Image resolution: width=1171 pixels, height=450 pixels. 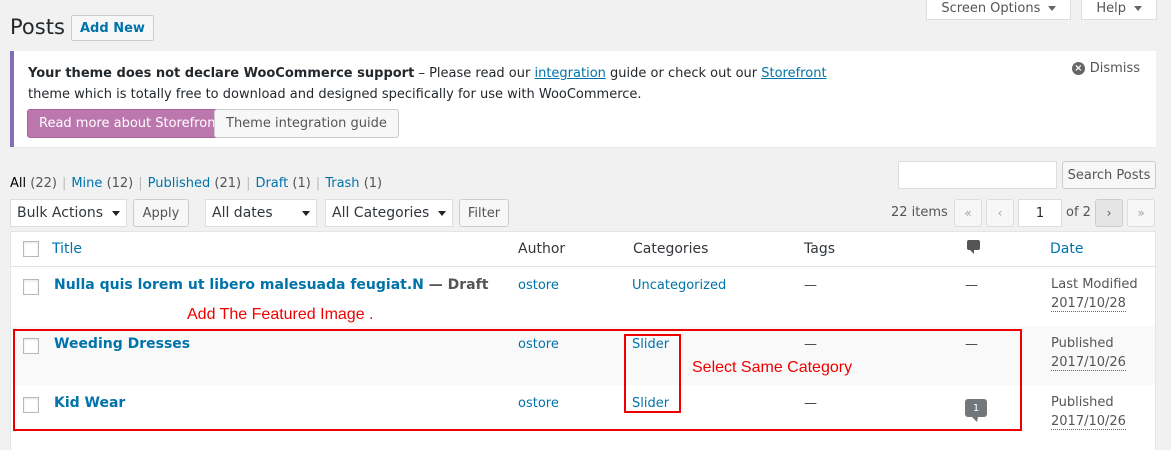 I want to click on date-status: Last Modified, so click(x=1094, y=284).